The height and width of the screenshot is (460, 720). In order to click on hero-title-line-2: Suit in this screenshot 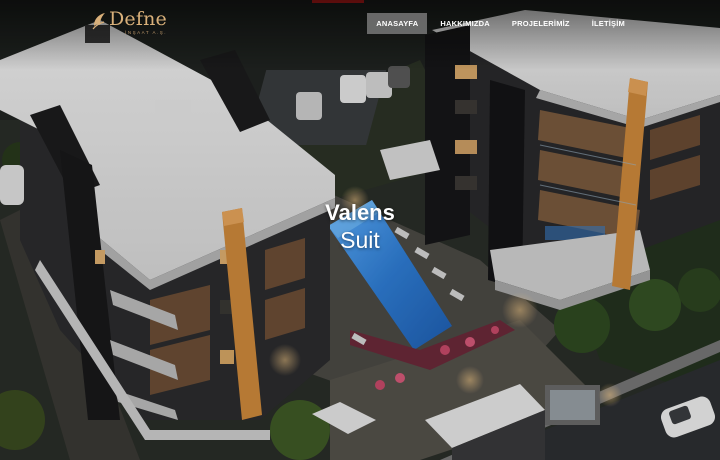, I will do `click(360, 240)`.